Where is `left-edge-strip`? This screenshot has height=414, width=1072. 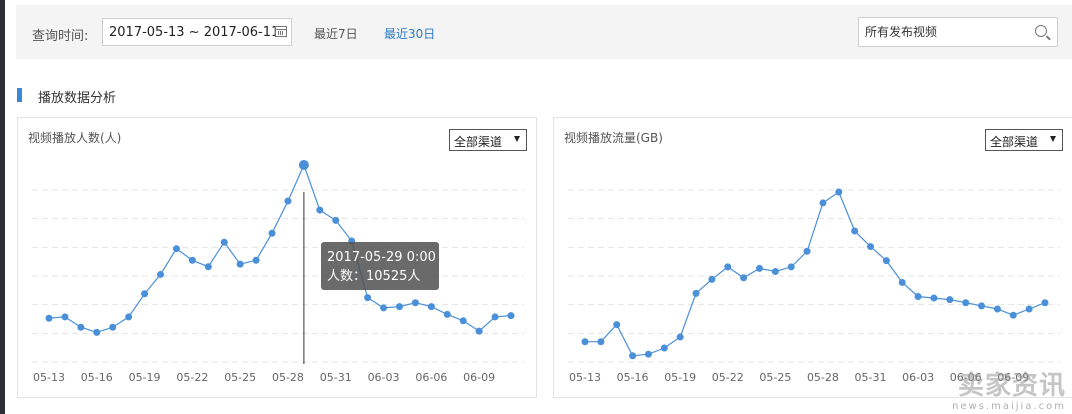 left-edge-strip is located at coordinates (2, 207).